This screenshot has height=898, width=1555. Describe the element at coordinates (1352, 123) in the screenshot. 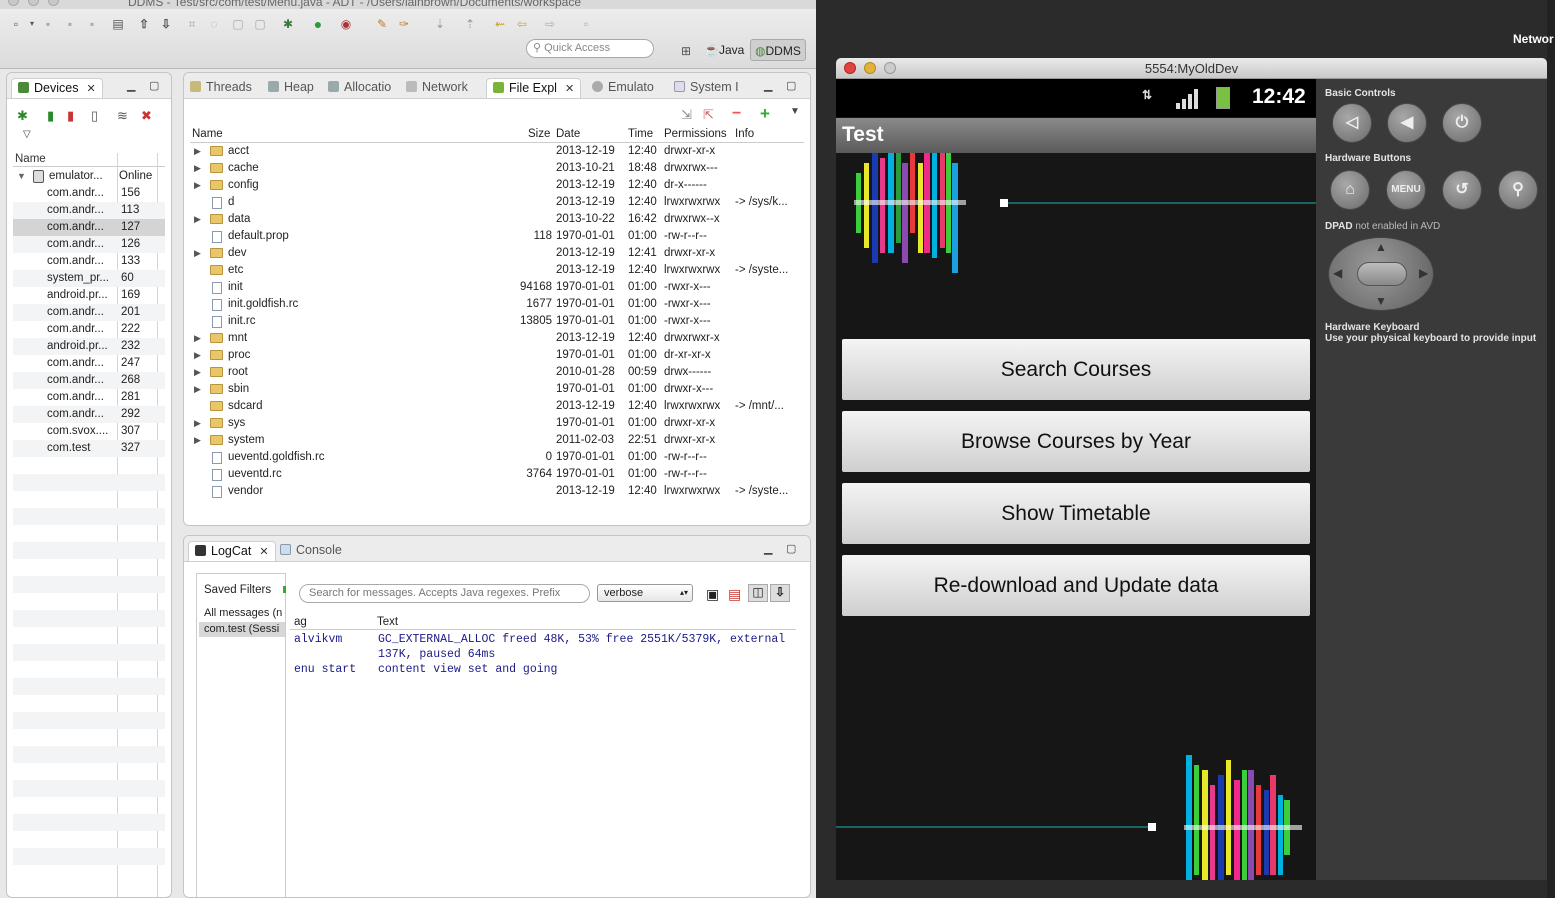

I see `volume-down-icon: ◁` at that location.